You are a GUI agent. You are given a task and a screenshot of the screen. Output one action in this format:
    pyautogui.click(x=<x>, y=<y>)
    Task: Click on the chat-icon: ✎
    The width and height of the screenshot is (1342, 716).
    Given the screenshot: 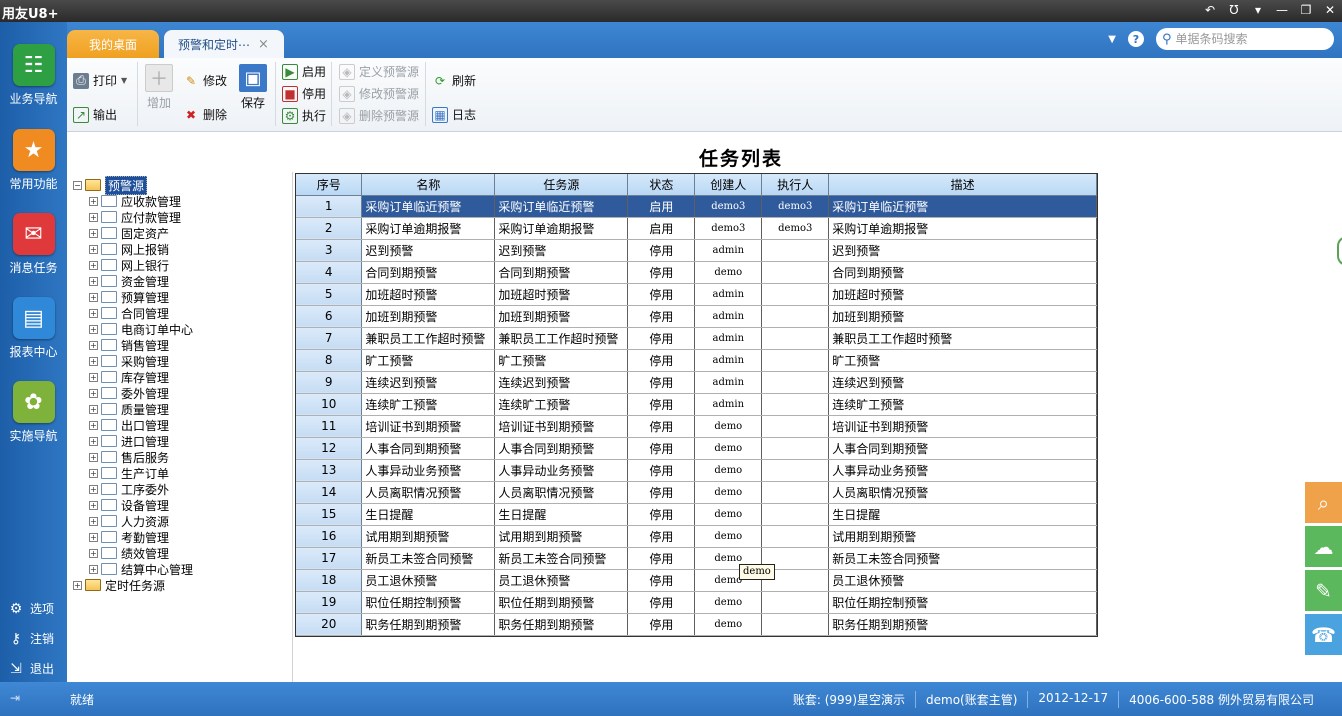 What is the action you would take?
    pyautogui.click(x=1323, y=590)
    